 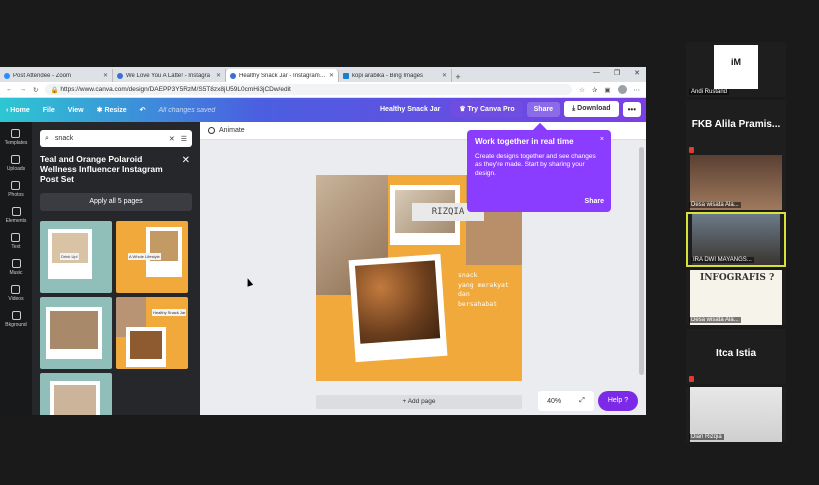 I want to click on rail-background: Bkground, so click(x=16, y=319).